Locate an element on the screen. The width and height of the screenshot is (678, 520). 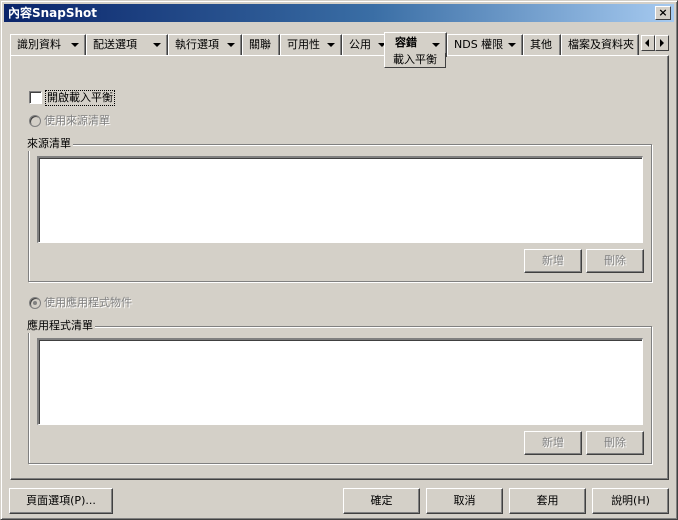
use-app-objects-radio is located at coordinates (35, 303).